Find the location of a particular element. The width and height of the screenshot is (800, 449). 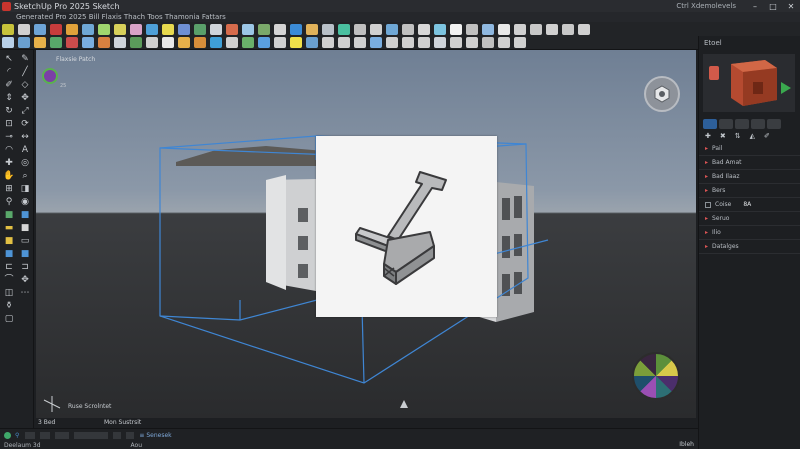

line-icon is located at coordinates (56, 29).